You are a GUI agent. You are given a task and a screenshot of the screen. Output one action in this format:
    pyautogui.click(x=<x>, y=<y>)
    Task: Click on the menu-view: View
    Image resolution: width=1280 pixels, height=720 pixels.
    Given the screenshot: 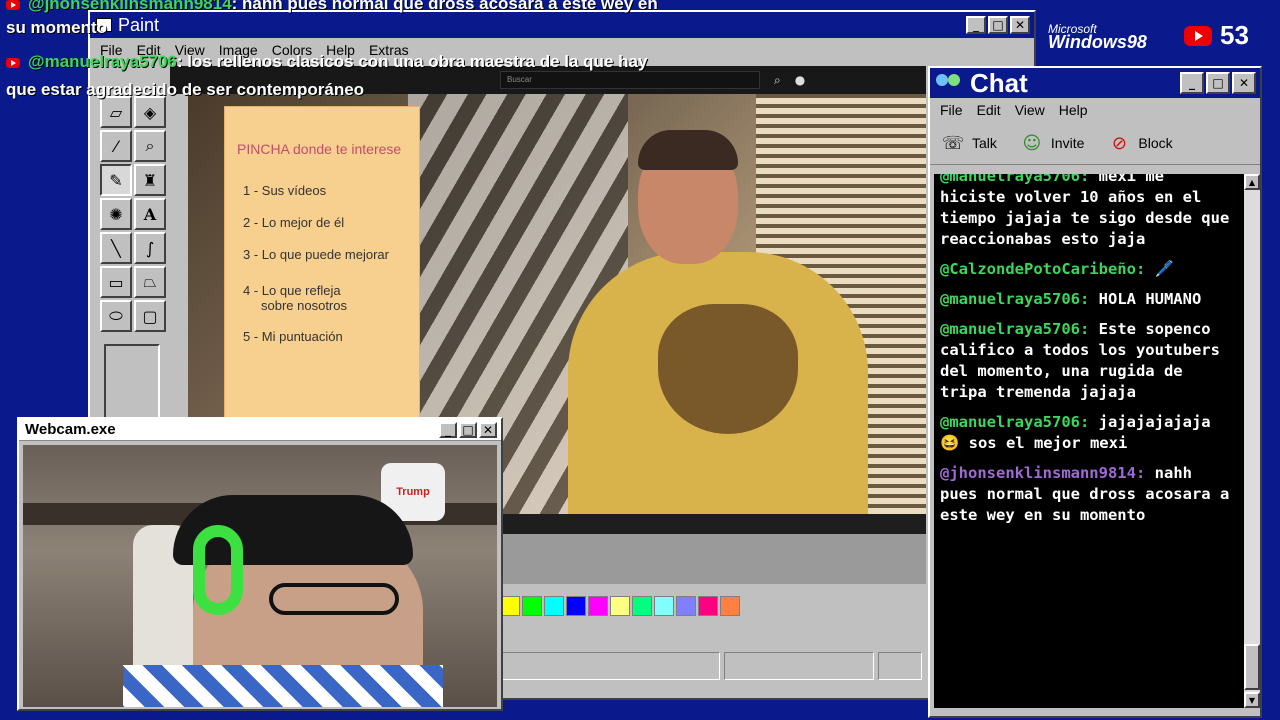 What is the action you would take?
    pyautogui.click(x=1030, y=110)
    